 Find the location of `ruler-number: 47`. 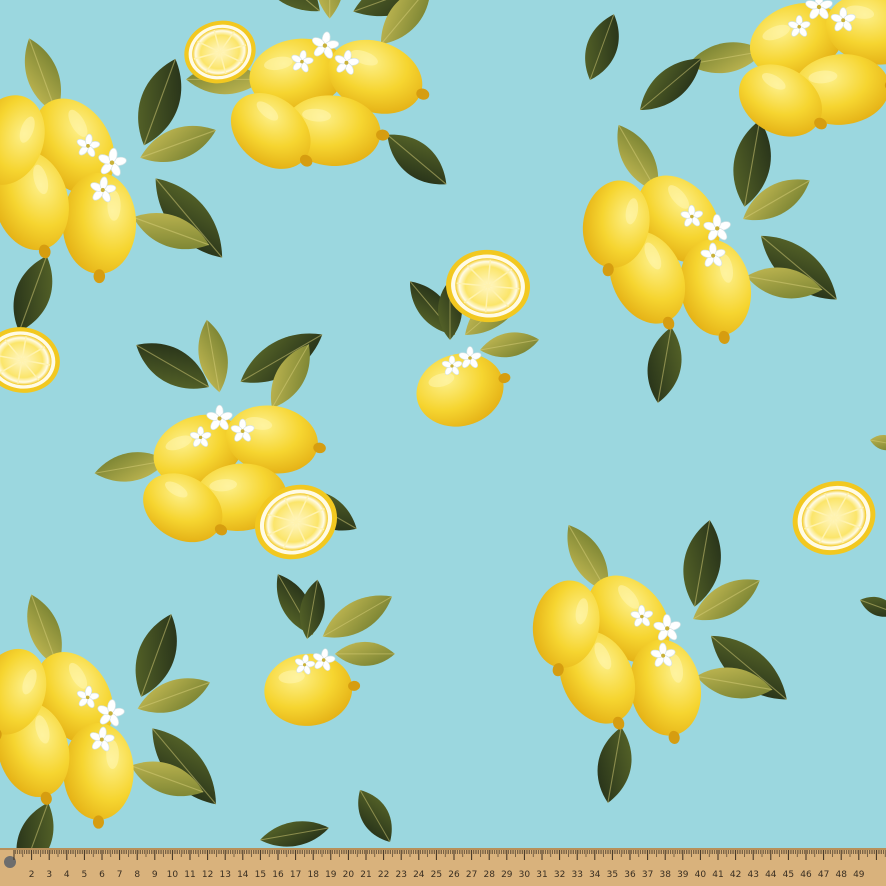

ruler-number: 47 is located at coordinates (823, 875).